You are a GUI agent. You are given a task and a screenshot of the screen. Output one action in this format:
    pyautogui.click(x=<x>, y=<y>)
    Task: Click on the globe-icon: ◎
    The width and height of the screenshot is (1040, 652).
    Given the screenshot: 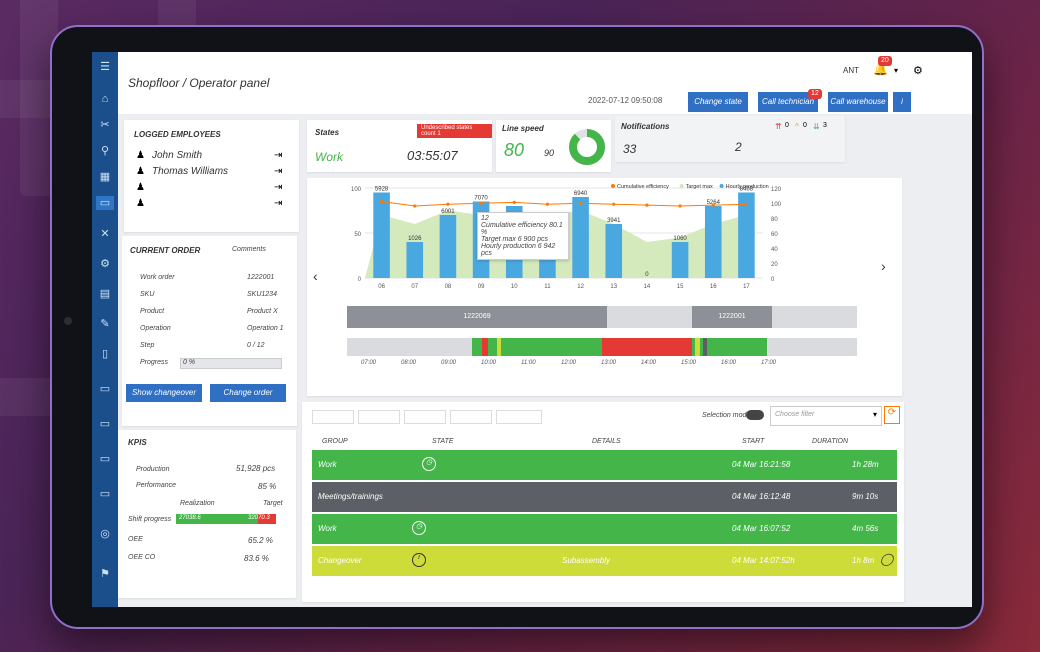 What is the action you would take?
    pyautogui.click(x=105, y=534)
    